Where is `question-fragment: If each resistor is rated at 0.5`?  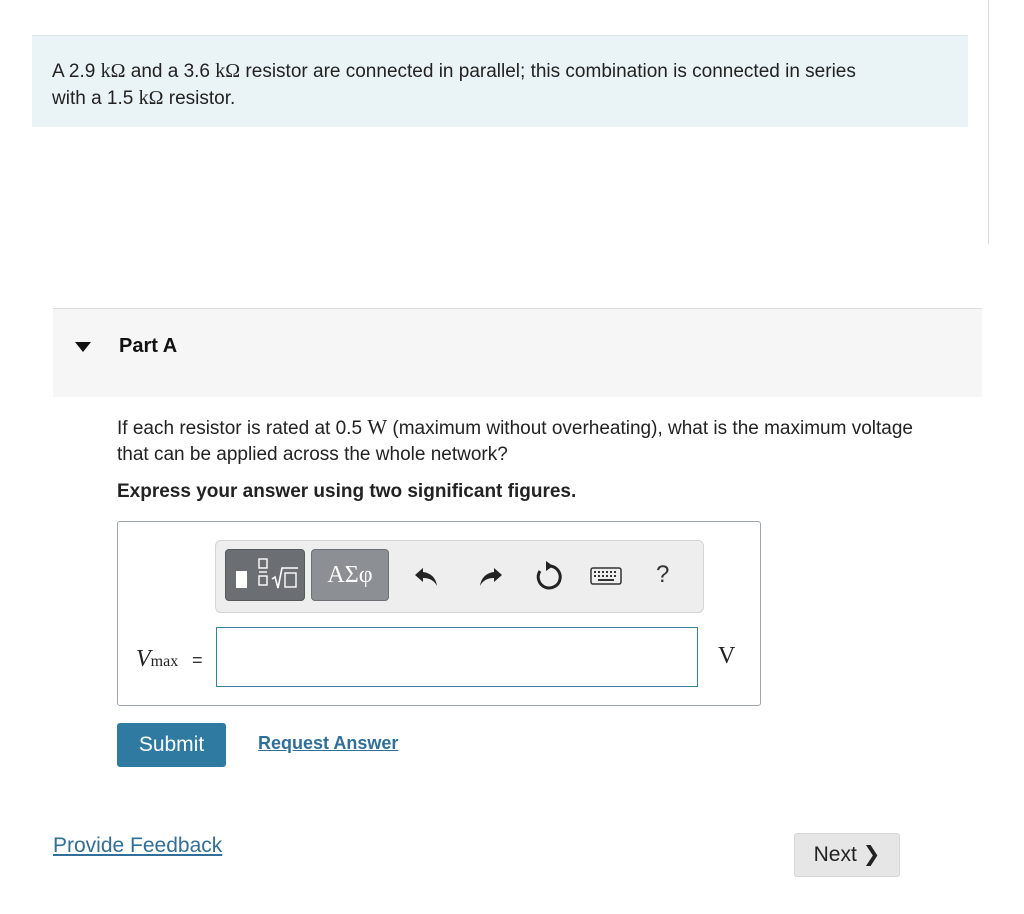
question-fragment: If each resistor is rated at 0.5 is located at coordinates (242, 428).